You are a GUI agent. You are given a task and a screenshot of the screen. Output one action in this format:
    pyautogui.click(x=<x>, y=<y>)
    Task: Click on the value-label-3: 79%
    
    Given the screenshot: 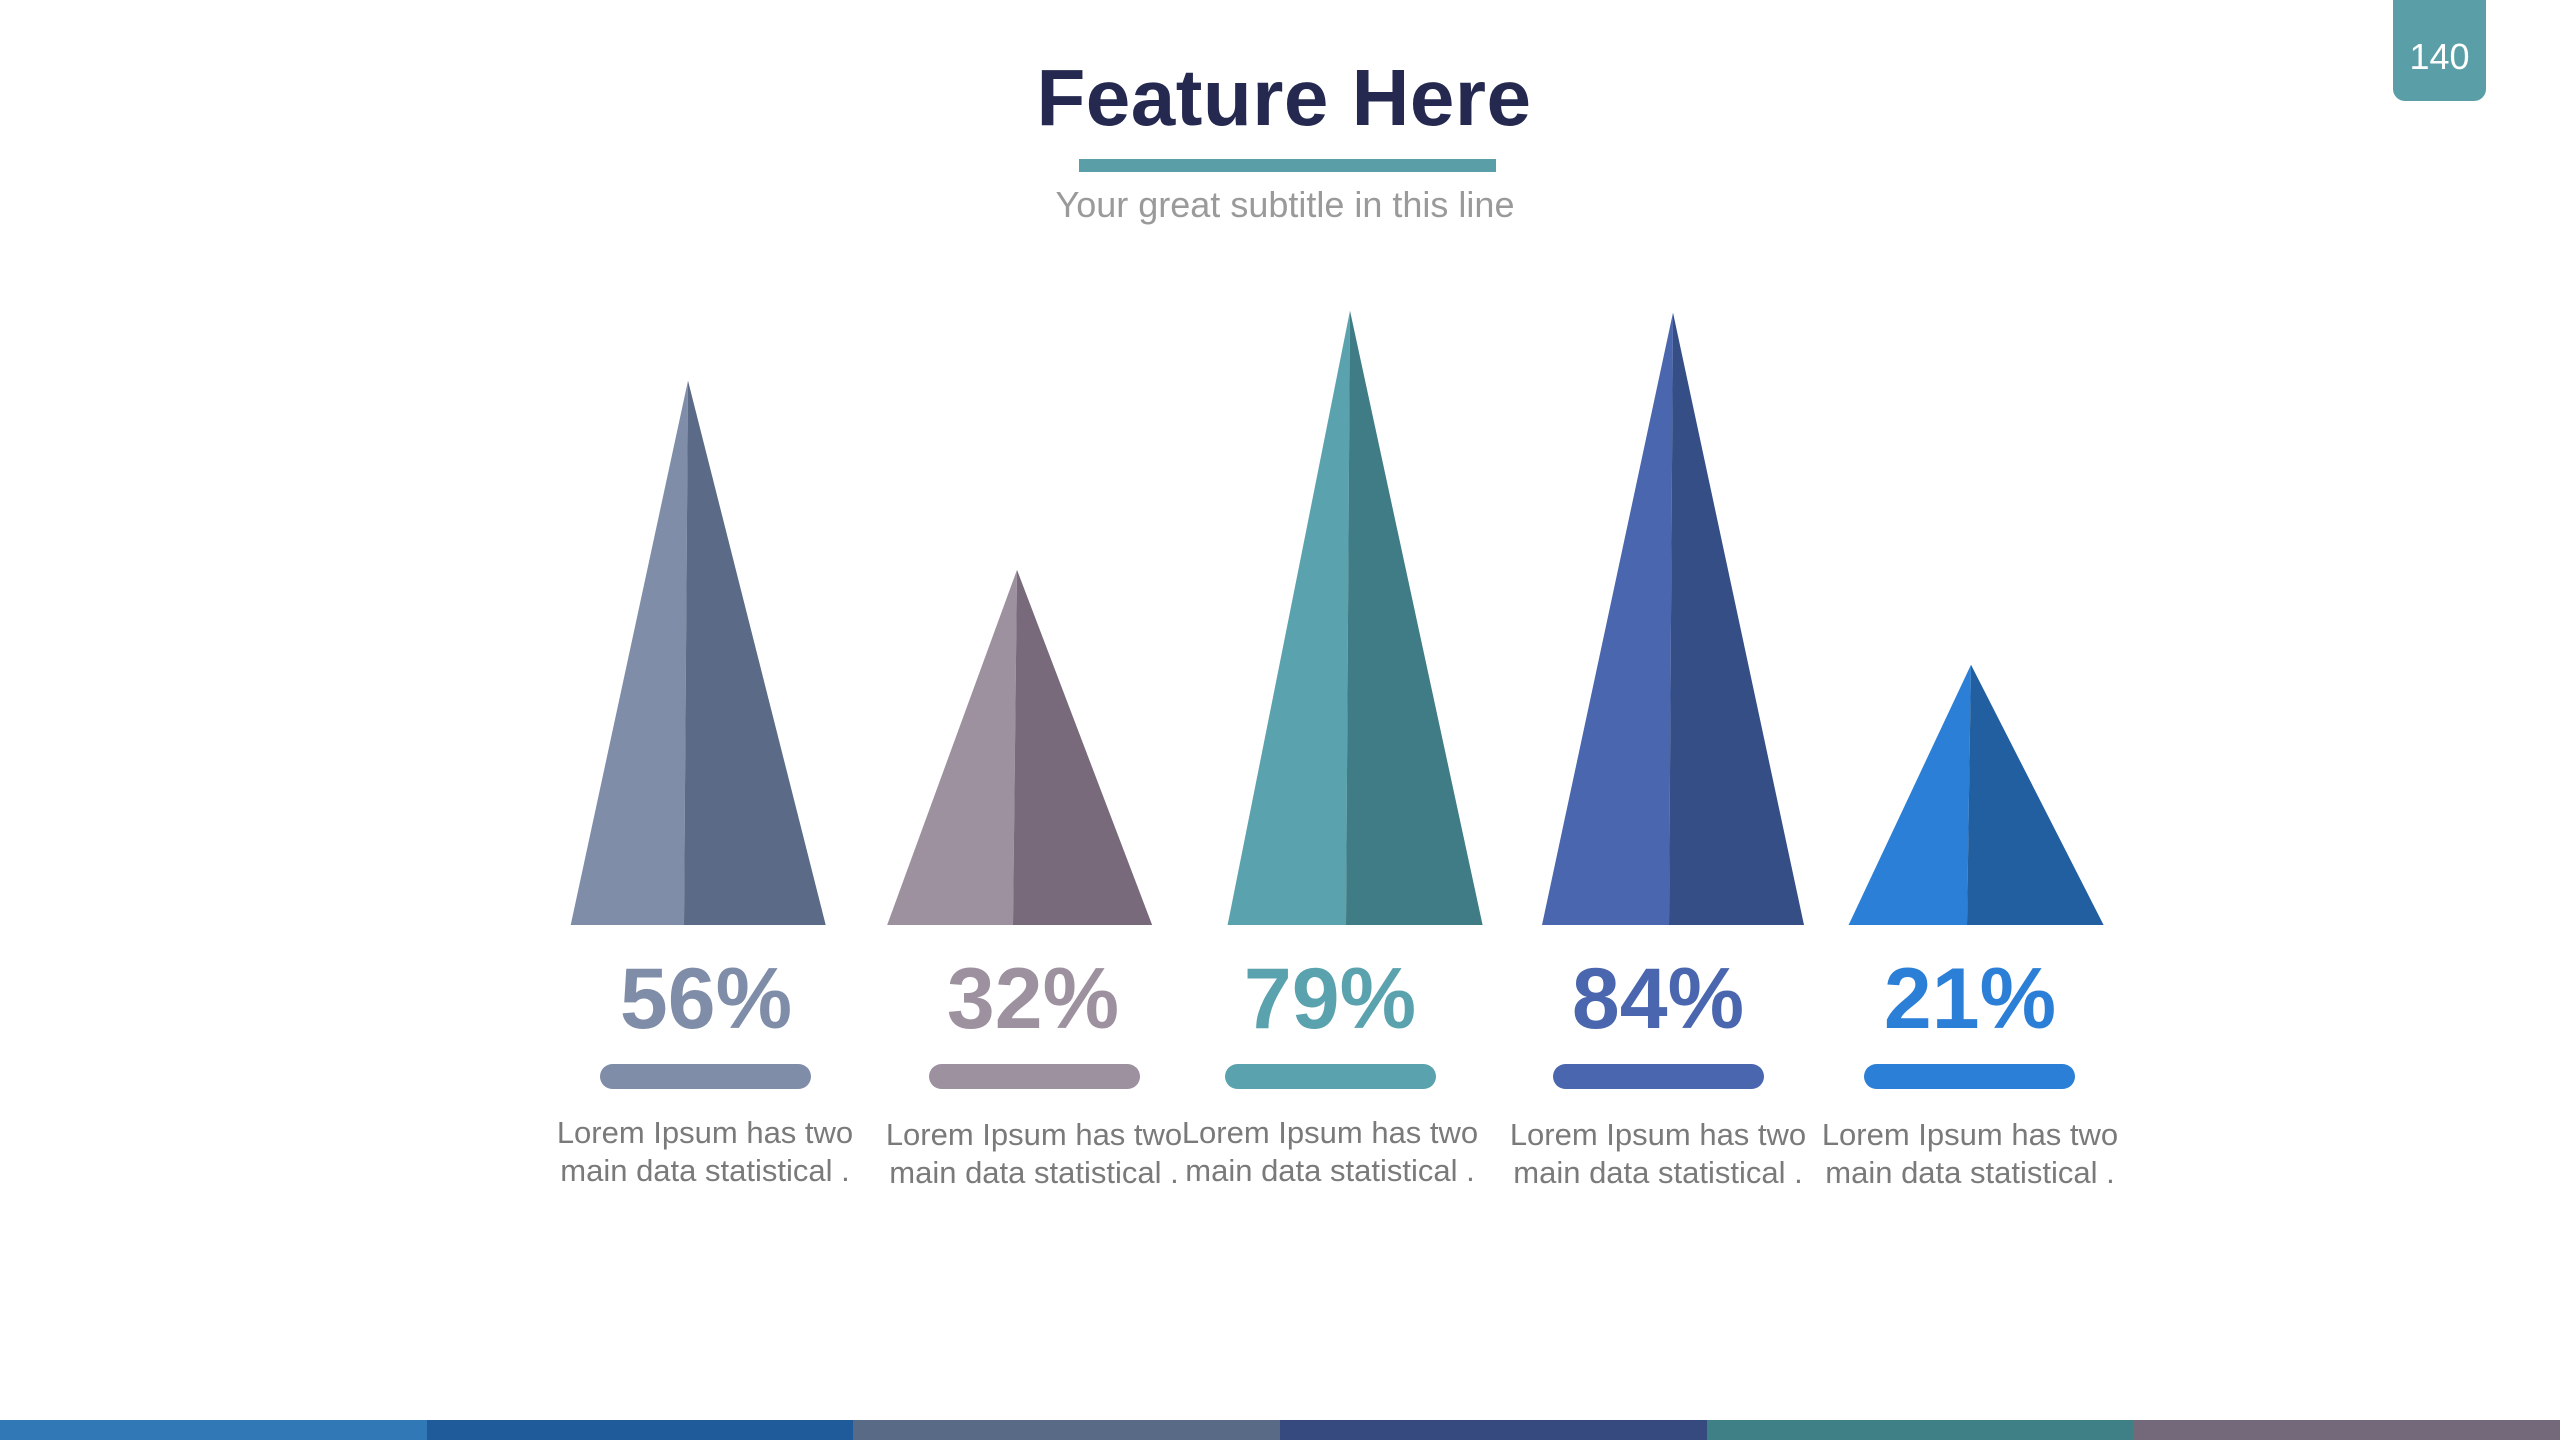 What is the action you would take?
    pyautogui.click(x=1330, y=999)
    